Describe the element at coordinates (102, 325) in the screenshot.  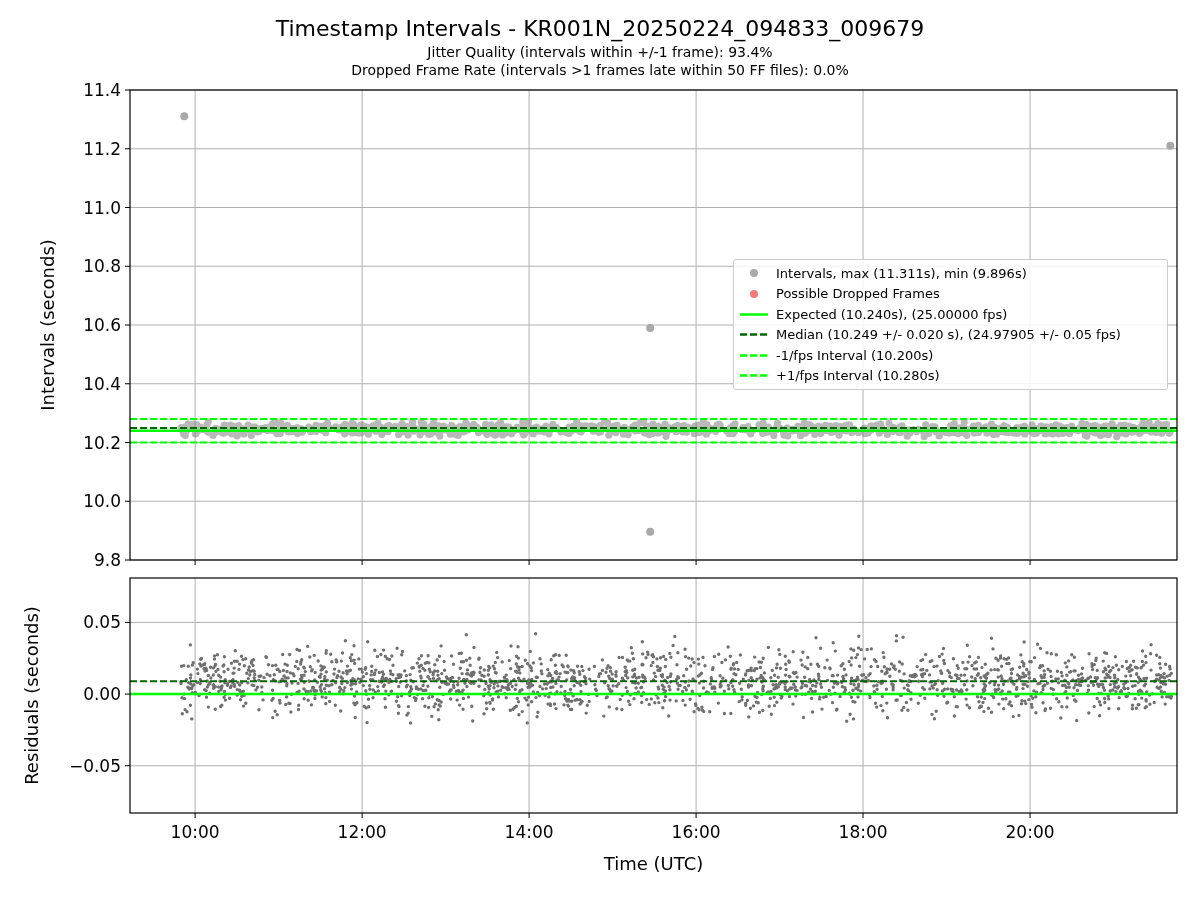
I see `tick-label: 10.6` at that location.